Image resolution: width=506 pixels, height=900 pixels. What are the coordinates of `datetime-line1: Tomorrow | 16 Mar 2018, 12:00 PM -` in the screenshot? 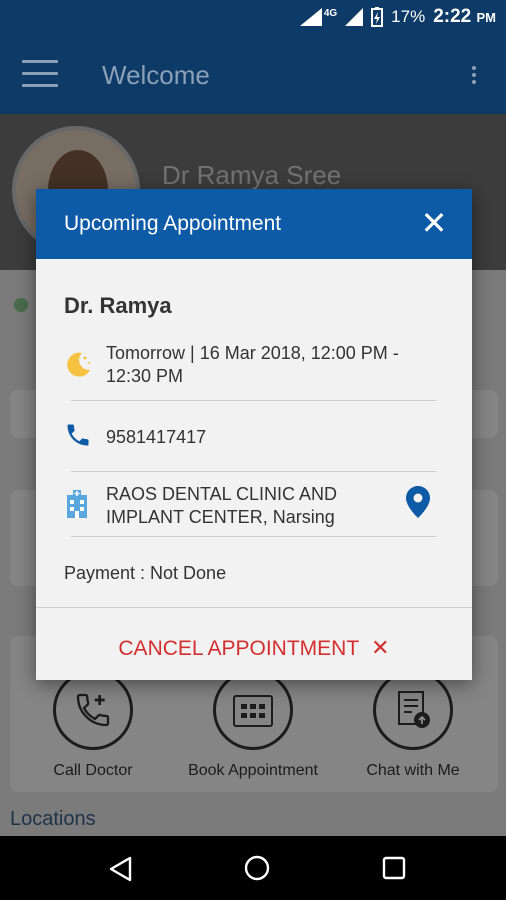 It's located at (252, 353).